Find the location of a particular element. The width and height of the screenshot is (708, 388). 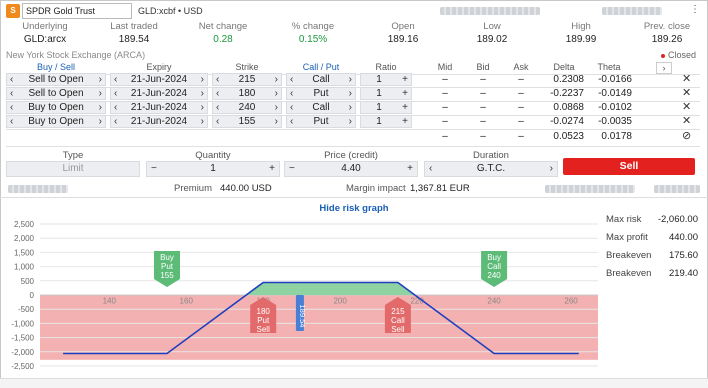

quantity-stepper: − 1 + is located at coordinates (213, 169).